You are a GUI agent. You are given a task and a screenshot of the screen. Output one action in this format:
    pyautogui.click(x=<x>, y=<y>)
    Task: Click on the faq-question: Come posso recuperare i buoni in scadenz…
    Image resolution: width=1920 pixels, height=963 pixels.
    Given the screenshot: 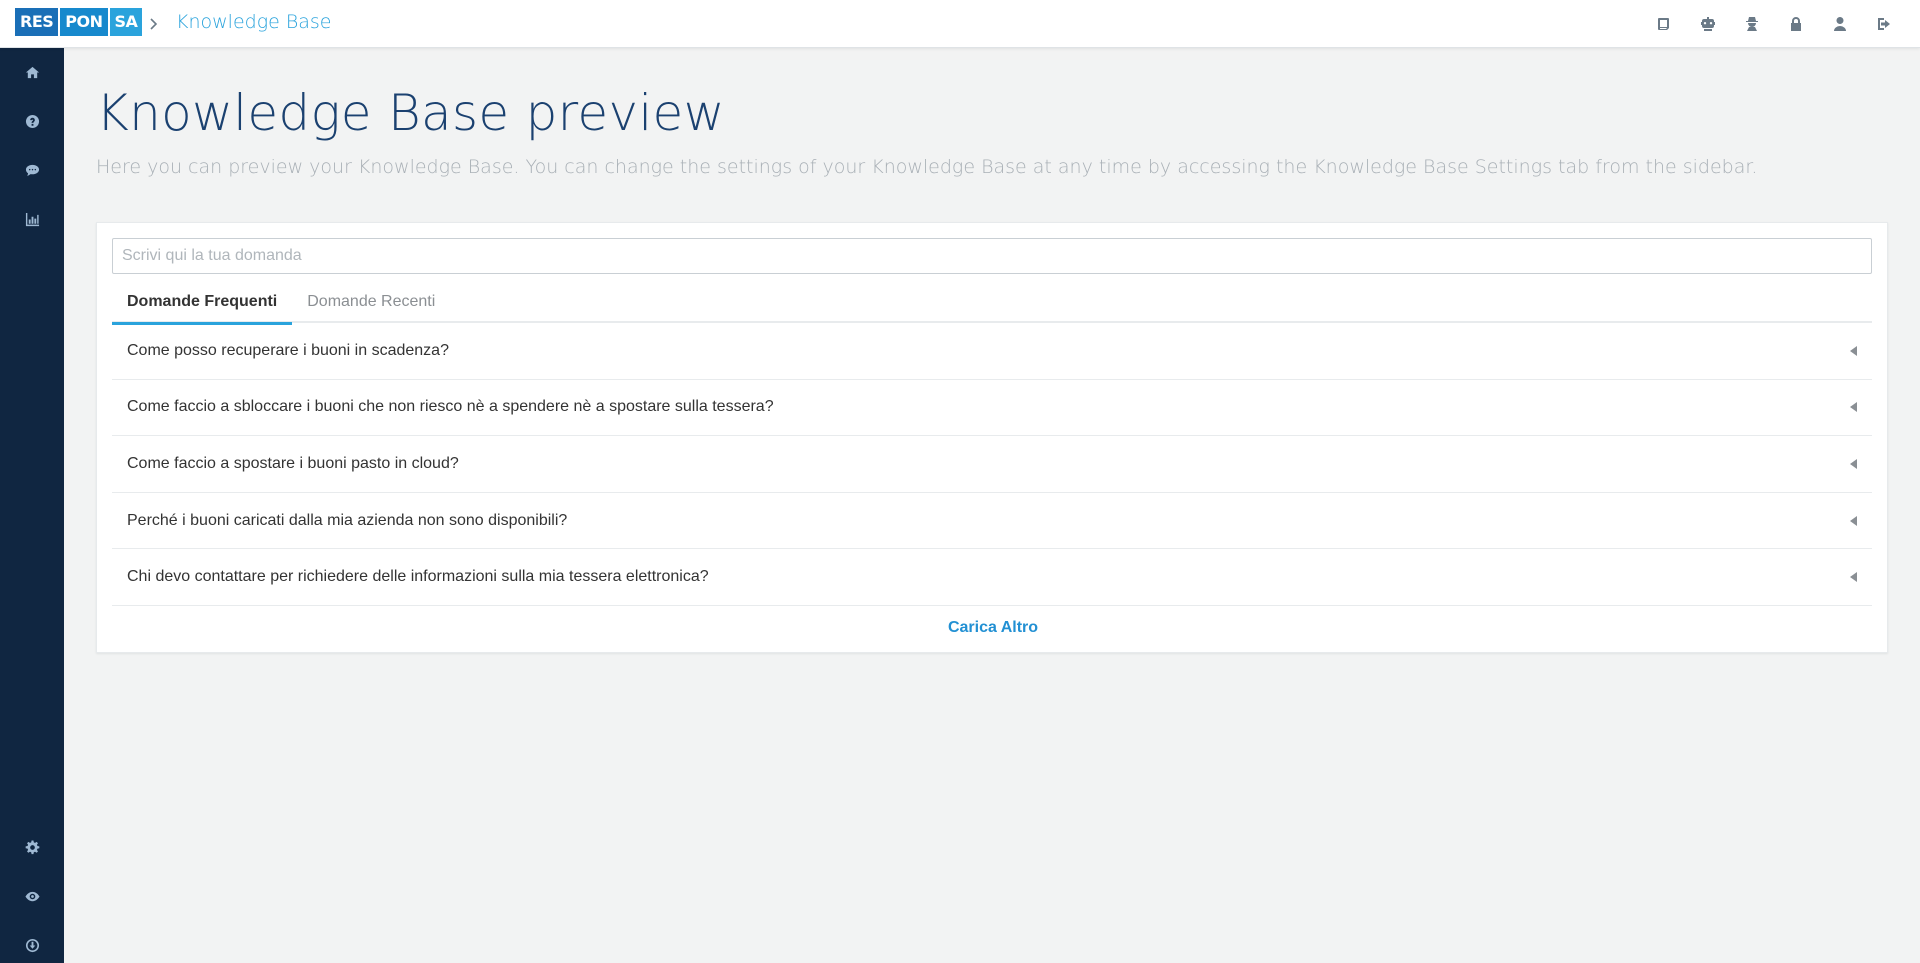 What is the action you would take?
    pyautogui.click(x=288, y=350)
    